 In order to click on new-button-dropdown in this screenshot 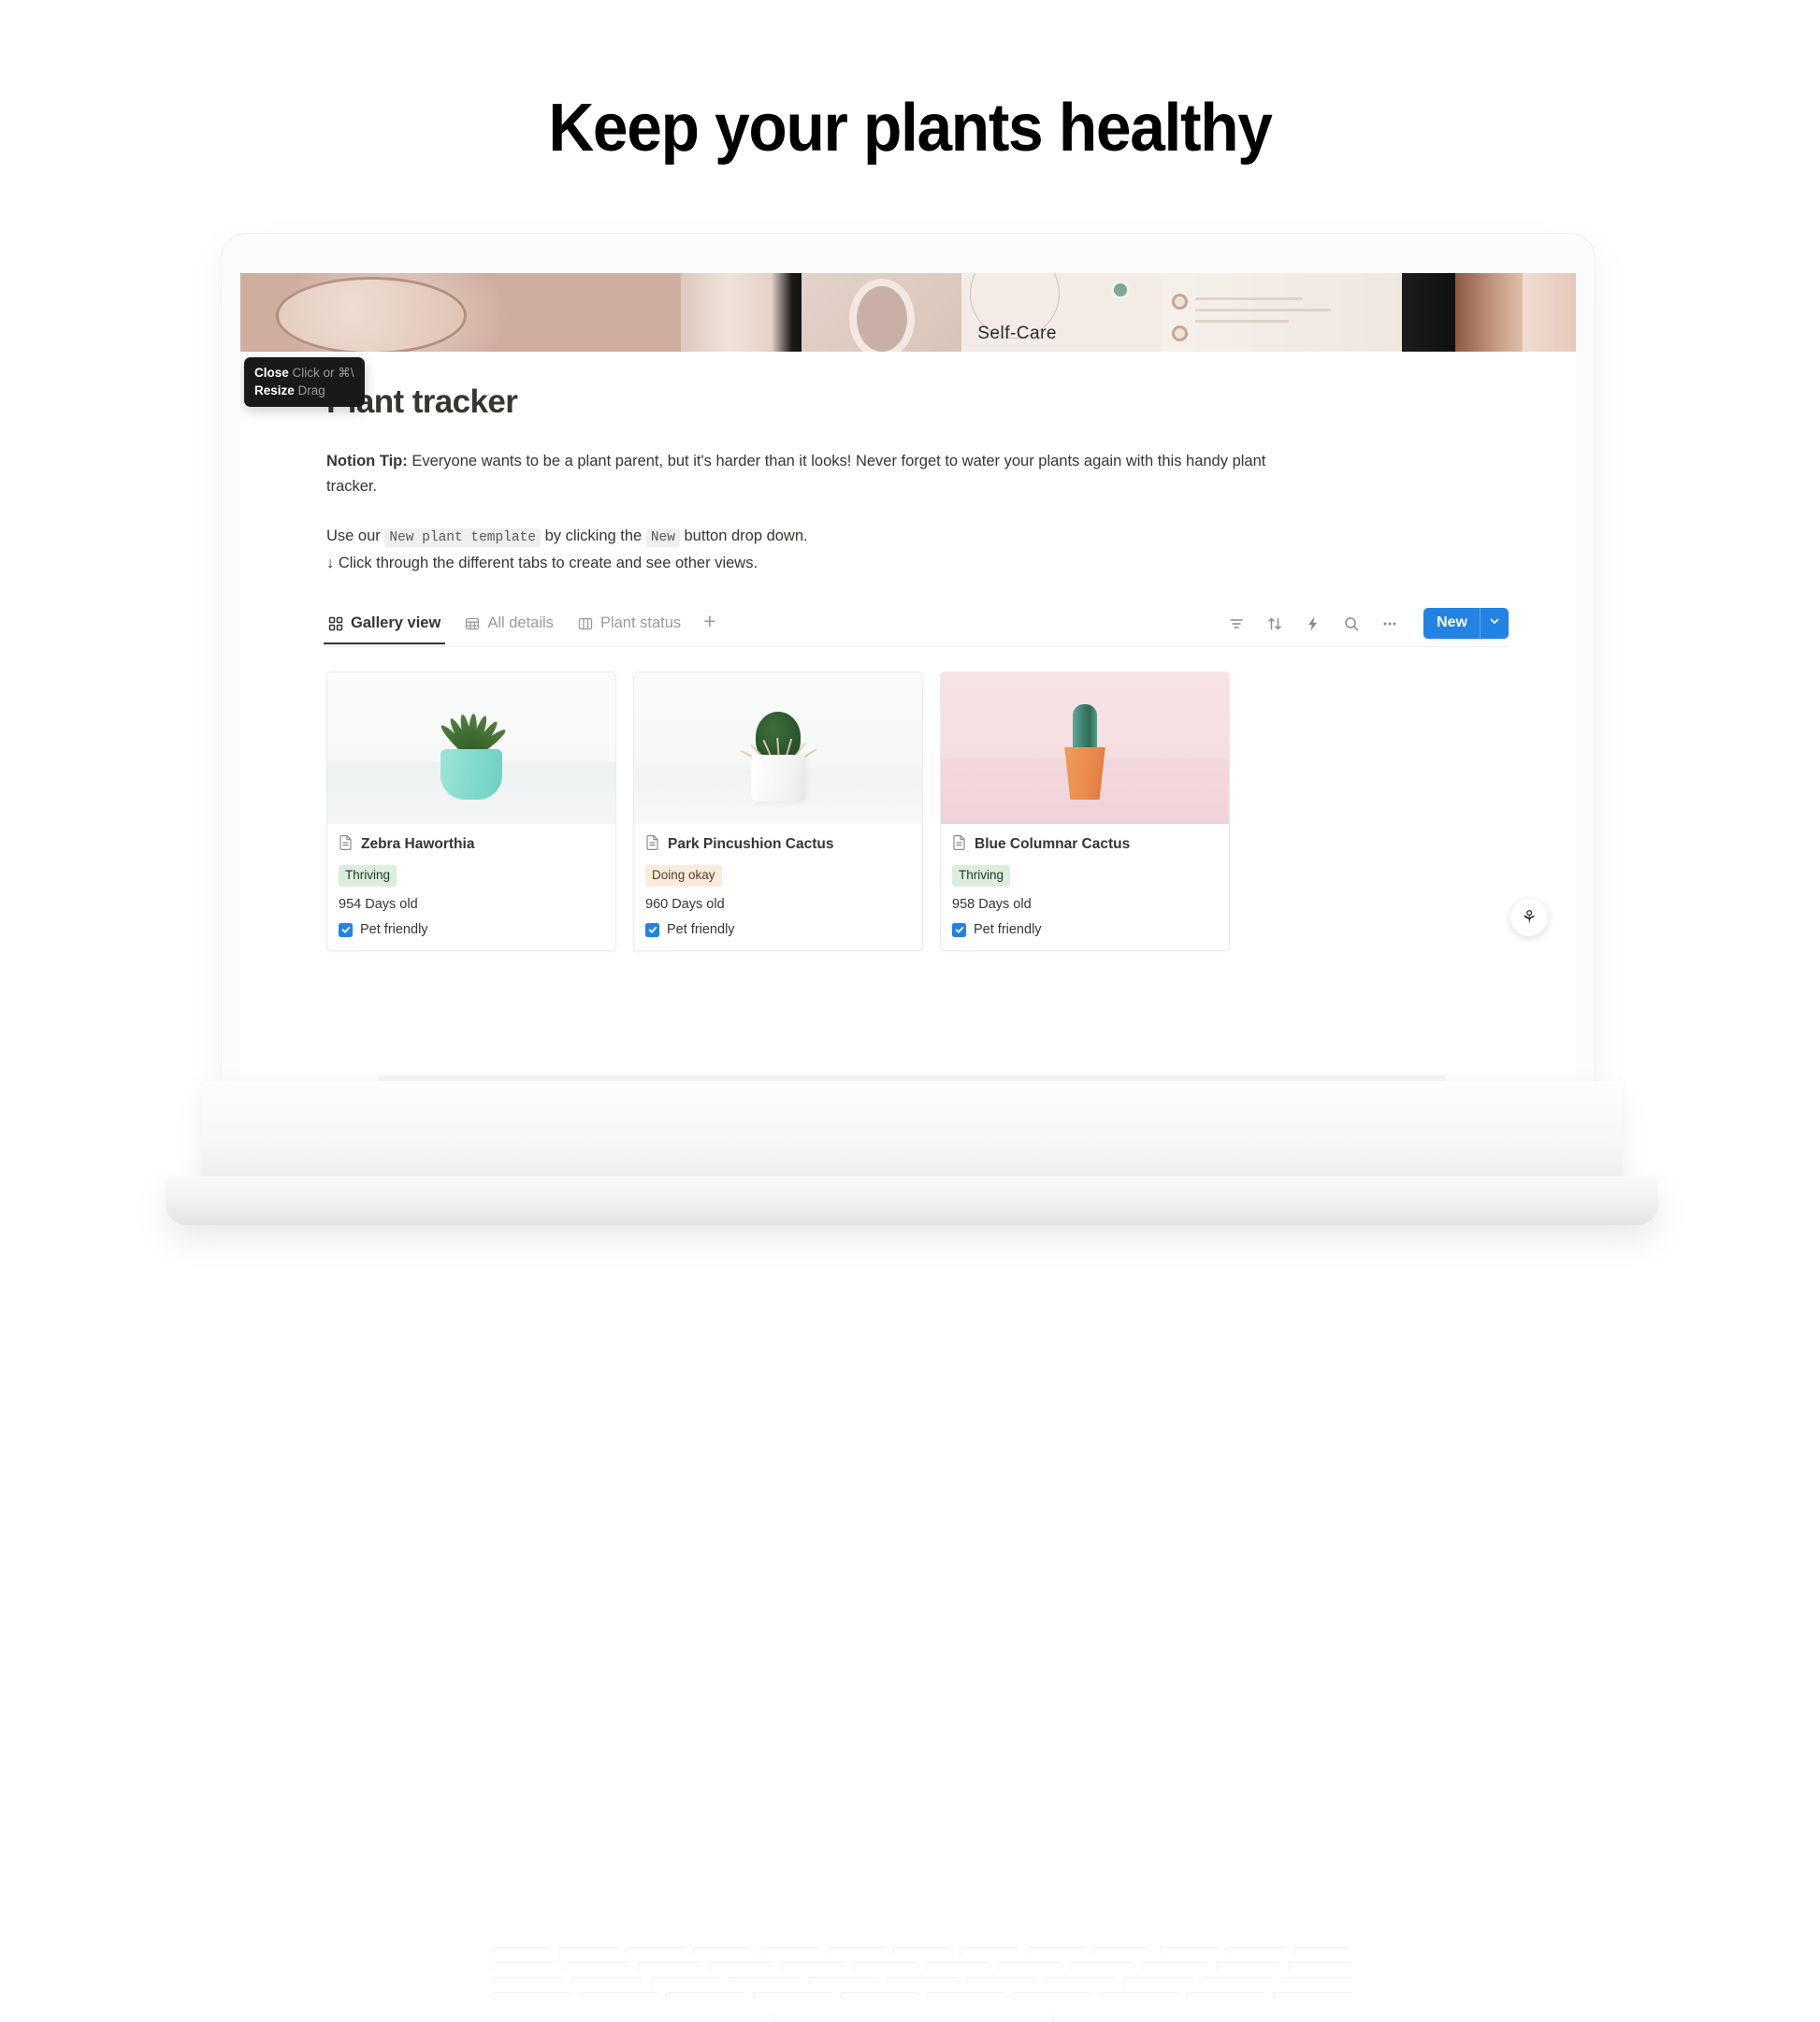, I will do `click(1494, 623)`.